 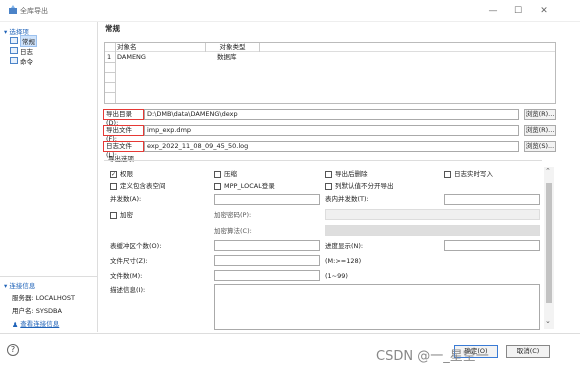 I want to click on minimize-button: —, so click(x=493, y=11).